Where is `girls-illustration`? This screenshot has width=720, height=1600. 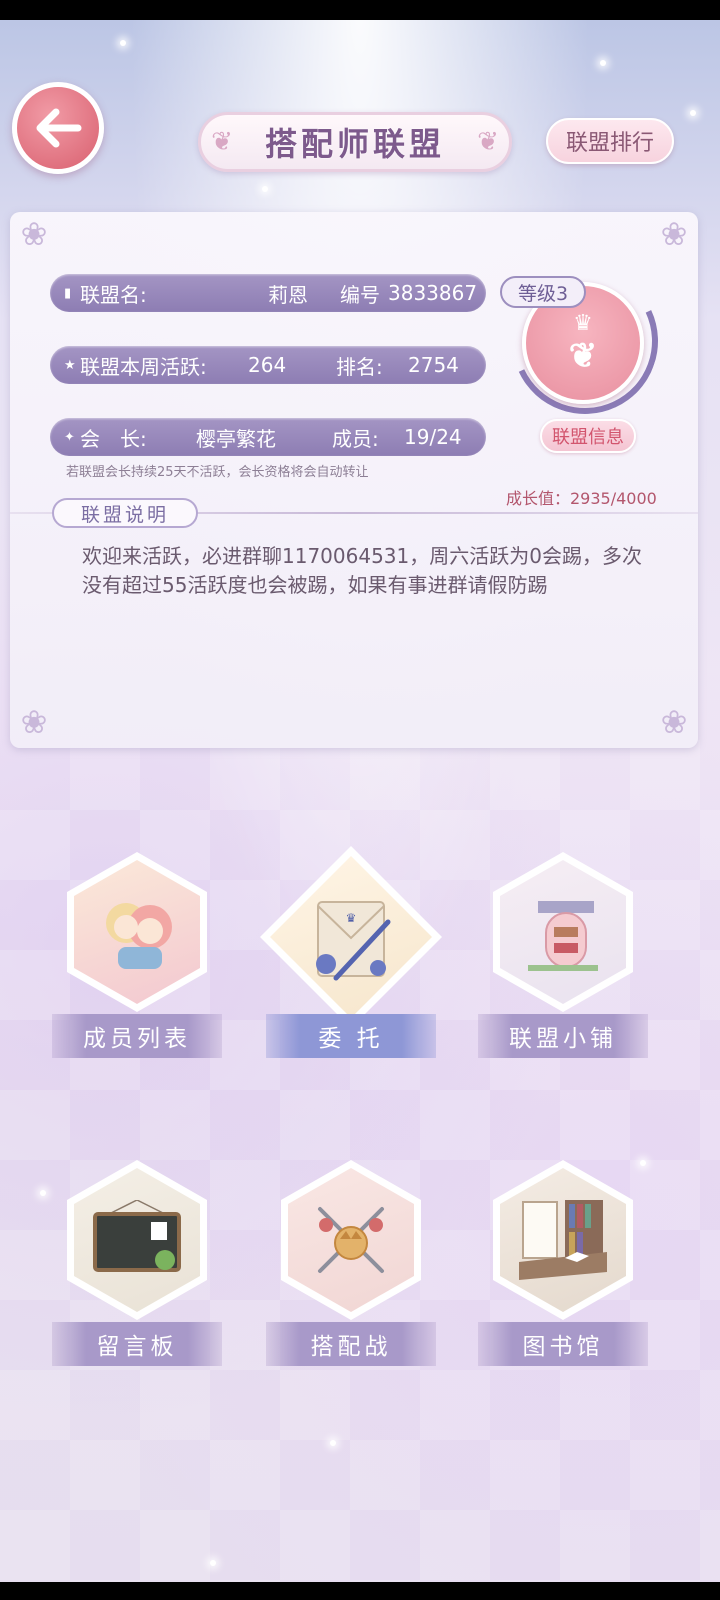 girls-illustration is located at coordinates (139, 936).